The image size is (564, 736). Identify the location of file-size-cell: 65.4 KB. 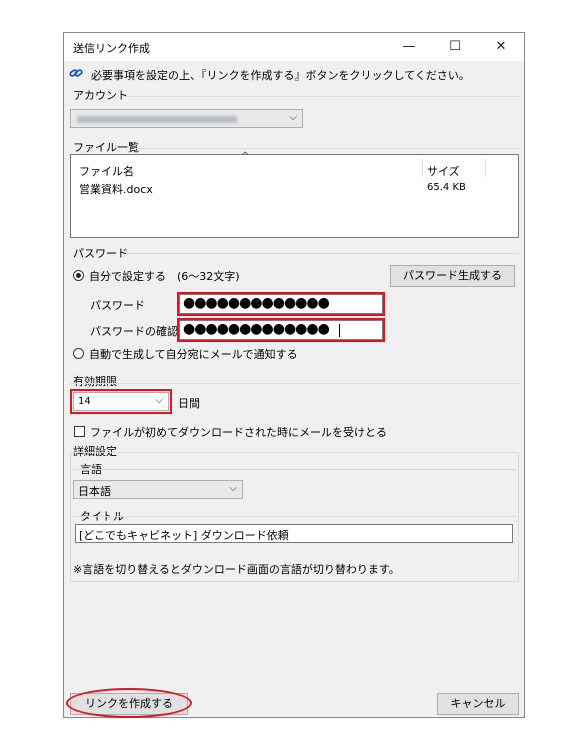
(446, 187).